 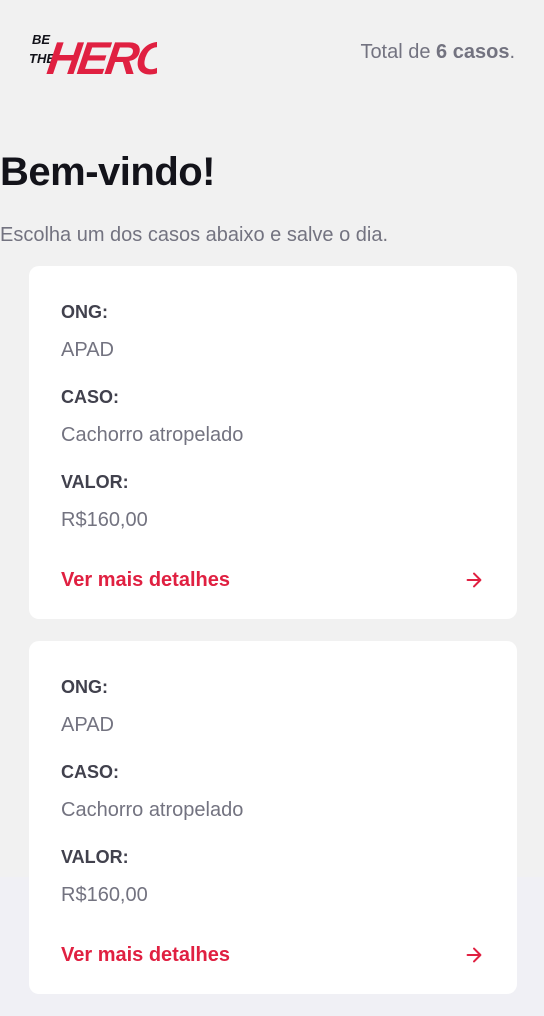 I want to click on page-title: Bem-vindo!, so click(x=108, y=172).